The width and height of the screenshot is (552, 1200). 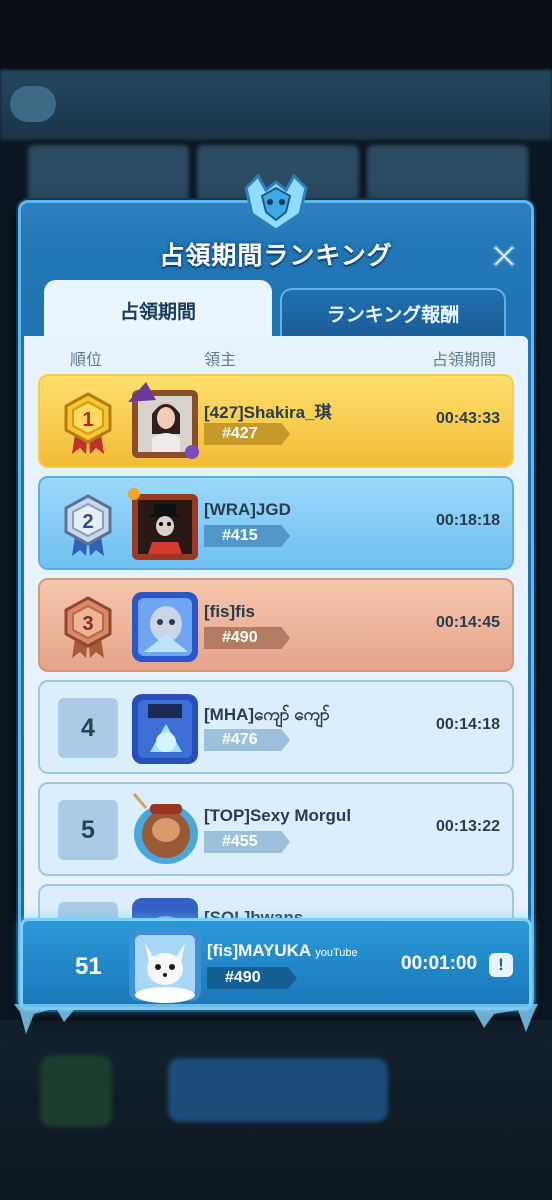 What do you see at coordinates (268, 412) in the screenshot?
I see `player-name: [427]Shakira_琪` at bounding box center [268, 412].